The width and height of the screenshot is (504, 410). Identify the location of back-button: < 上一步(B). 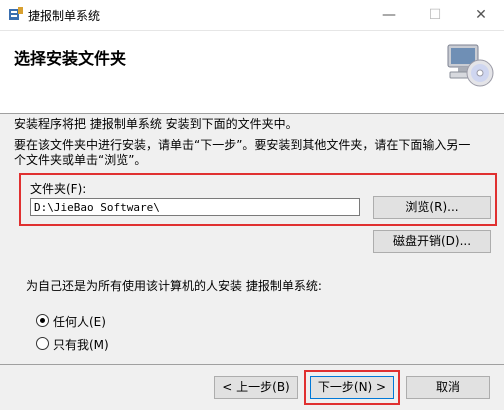
(256, 387).